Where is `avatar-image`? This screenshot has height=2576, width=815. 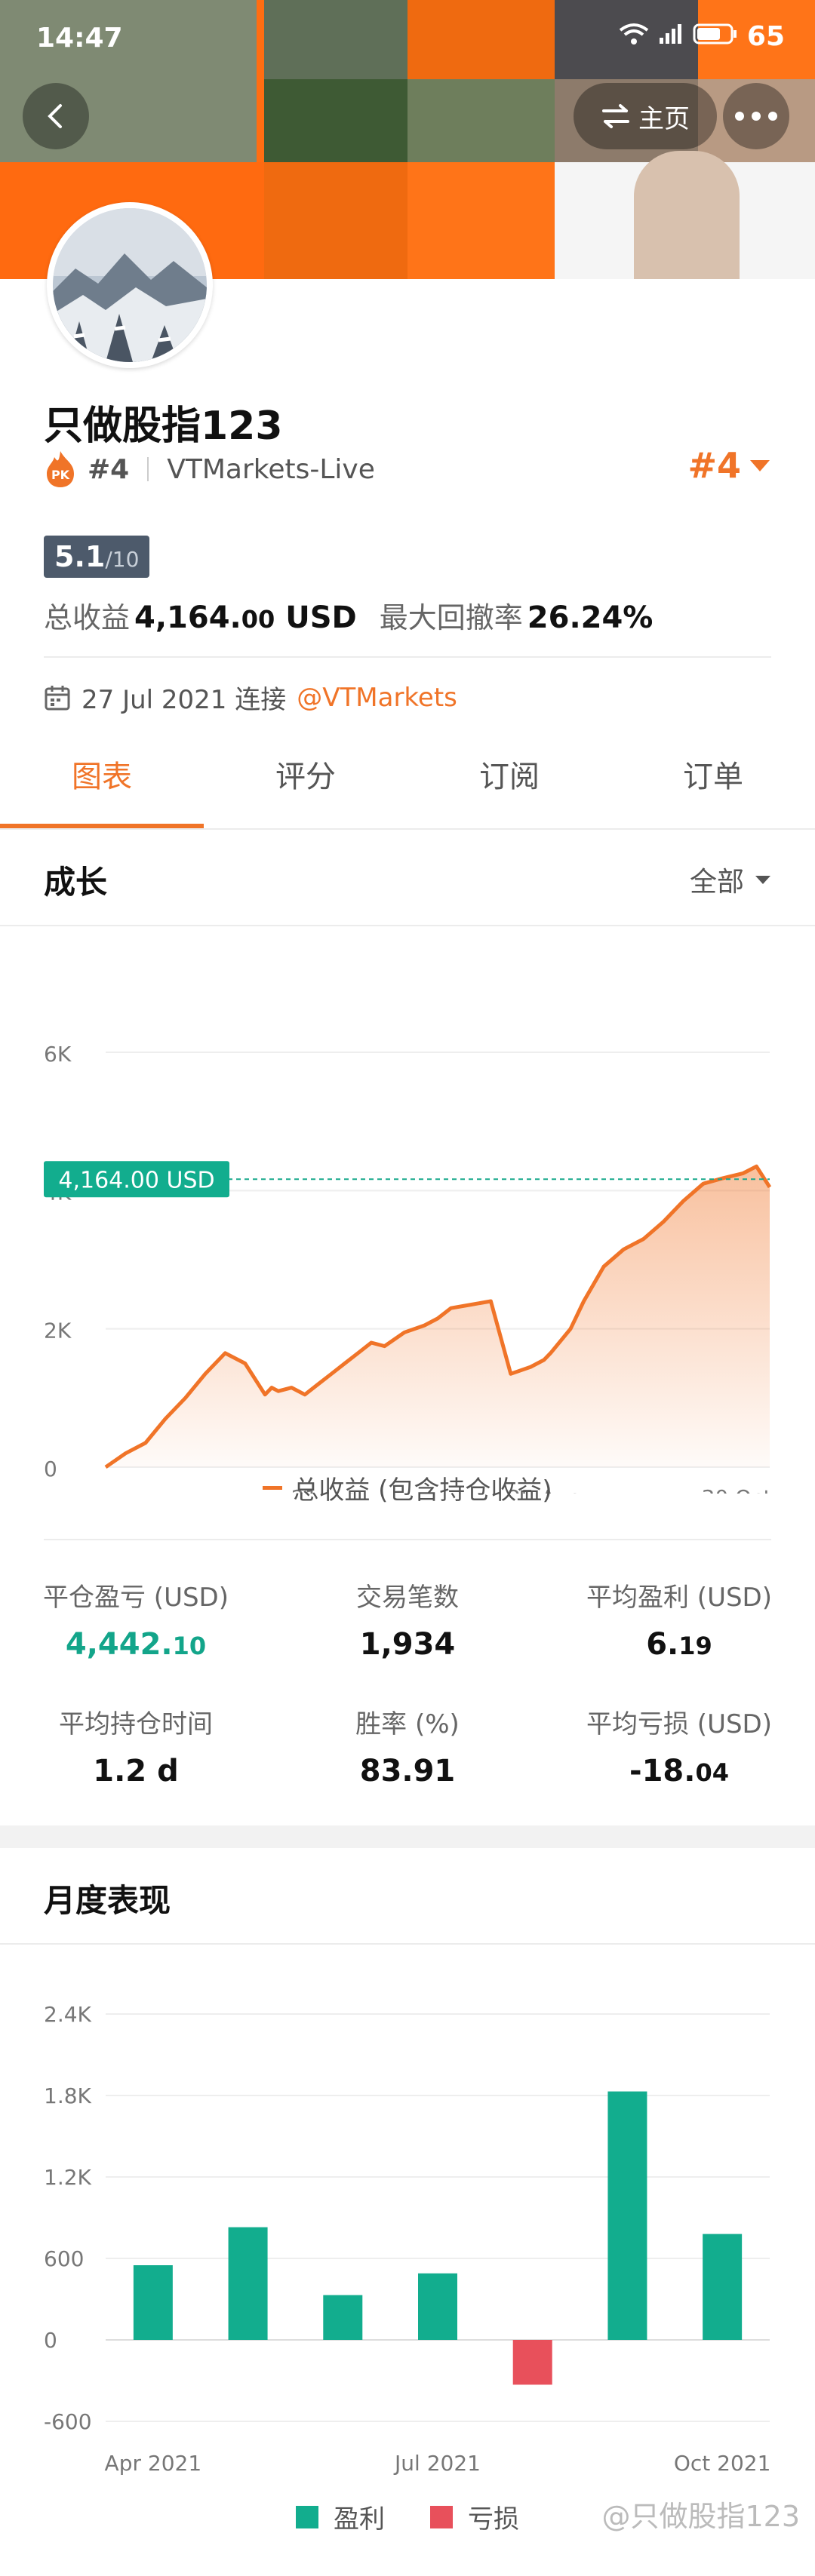
avatar-image is located at coordinates (130, 285).